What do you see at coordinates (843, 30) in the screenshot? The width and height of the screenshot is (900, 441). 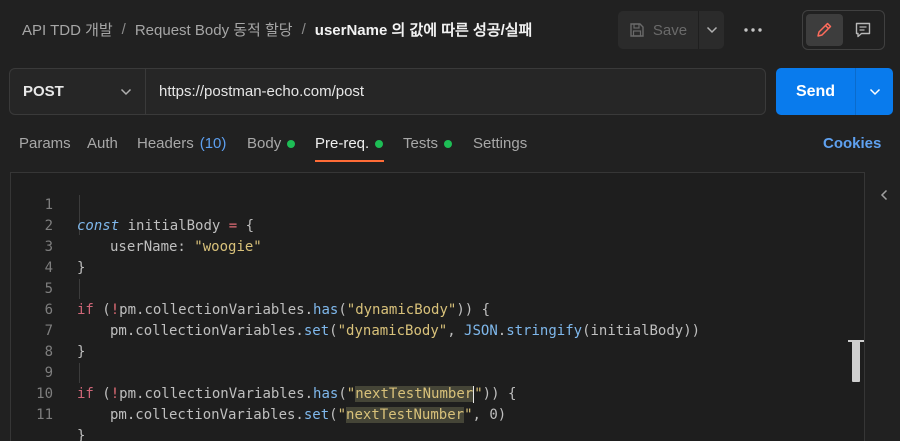 I see `view-mode-toggle` at bounding box center [843, 30].